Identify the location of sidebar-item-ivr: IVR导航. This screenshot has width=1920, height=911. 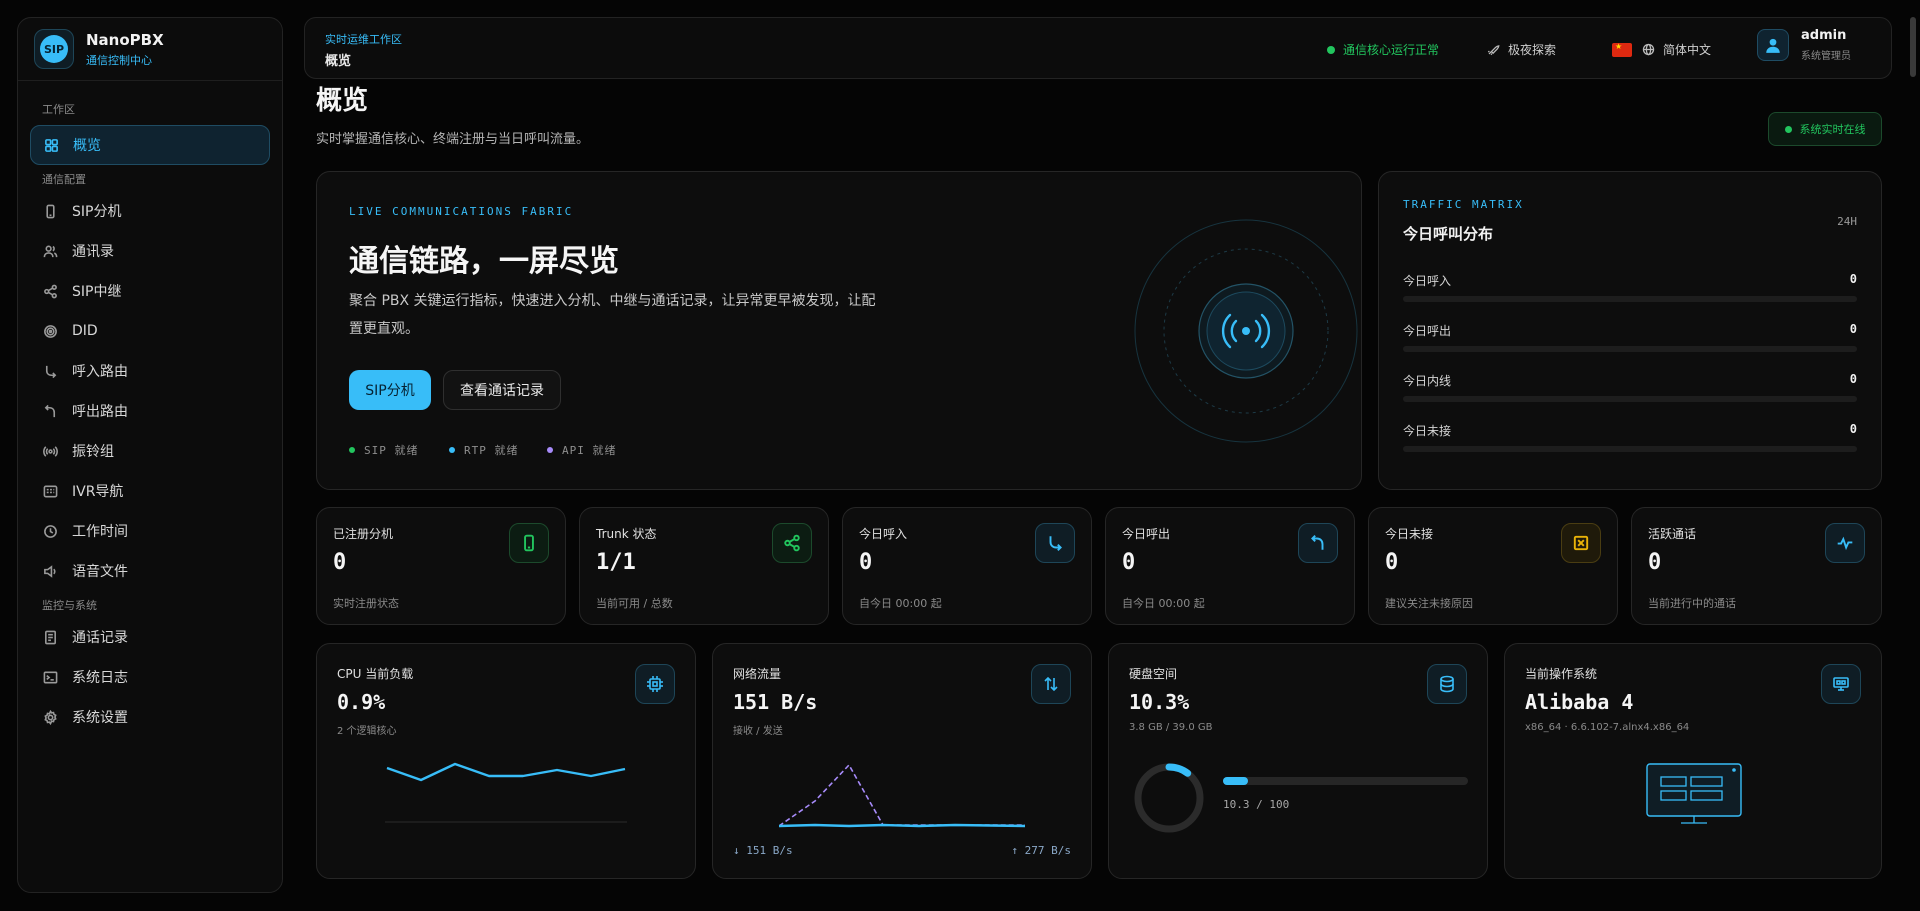
(150, 491).